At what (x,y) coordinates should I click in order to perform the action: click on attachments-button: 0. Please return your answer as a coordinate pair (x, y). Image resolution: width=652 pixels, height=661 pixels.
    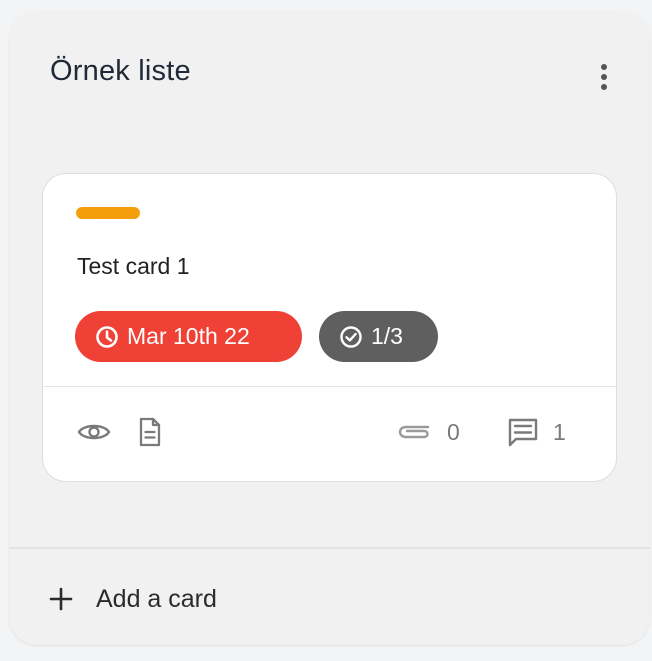
    Looking at the image, I should click on (428, 432).